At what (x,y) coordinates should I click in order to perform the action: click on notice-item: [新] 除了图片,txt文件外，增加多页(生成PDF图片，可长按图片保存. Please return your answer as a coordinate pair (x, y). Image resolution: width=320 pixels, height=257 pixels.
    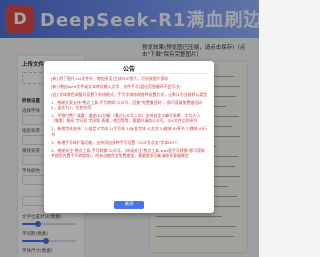
    Looking at the image, I should click on (110, 78).